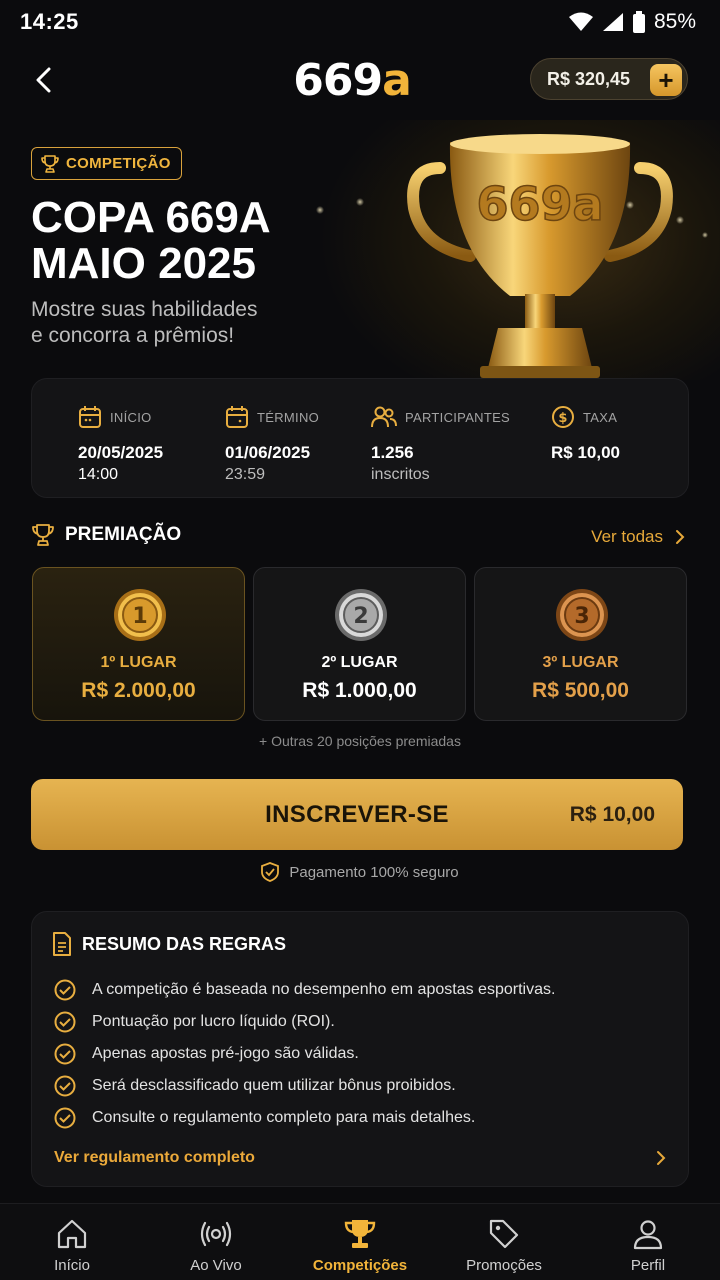 This screenshot has width=720, height=1280. Describe the element at coordinates (539, 204) in the screenshot. I see `trophy-engraving: 669a` at that location.